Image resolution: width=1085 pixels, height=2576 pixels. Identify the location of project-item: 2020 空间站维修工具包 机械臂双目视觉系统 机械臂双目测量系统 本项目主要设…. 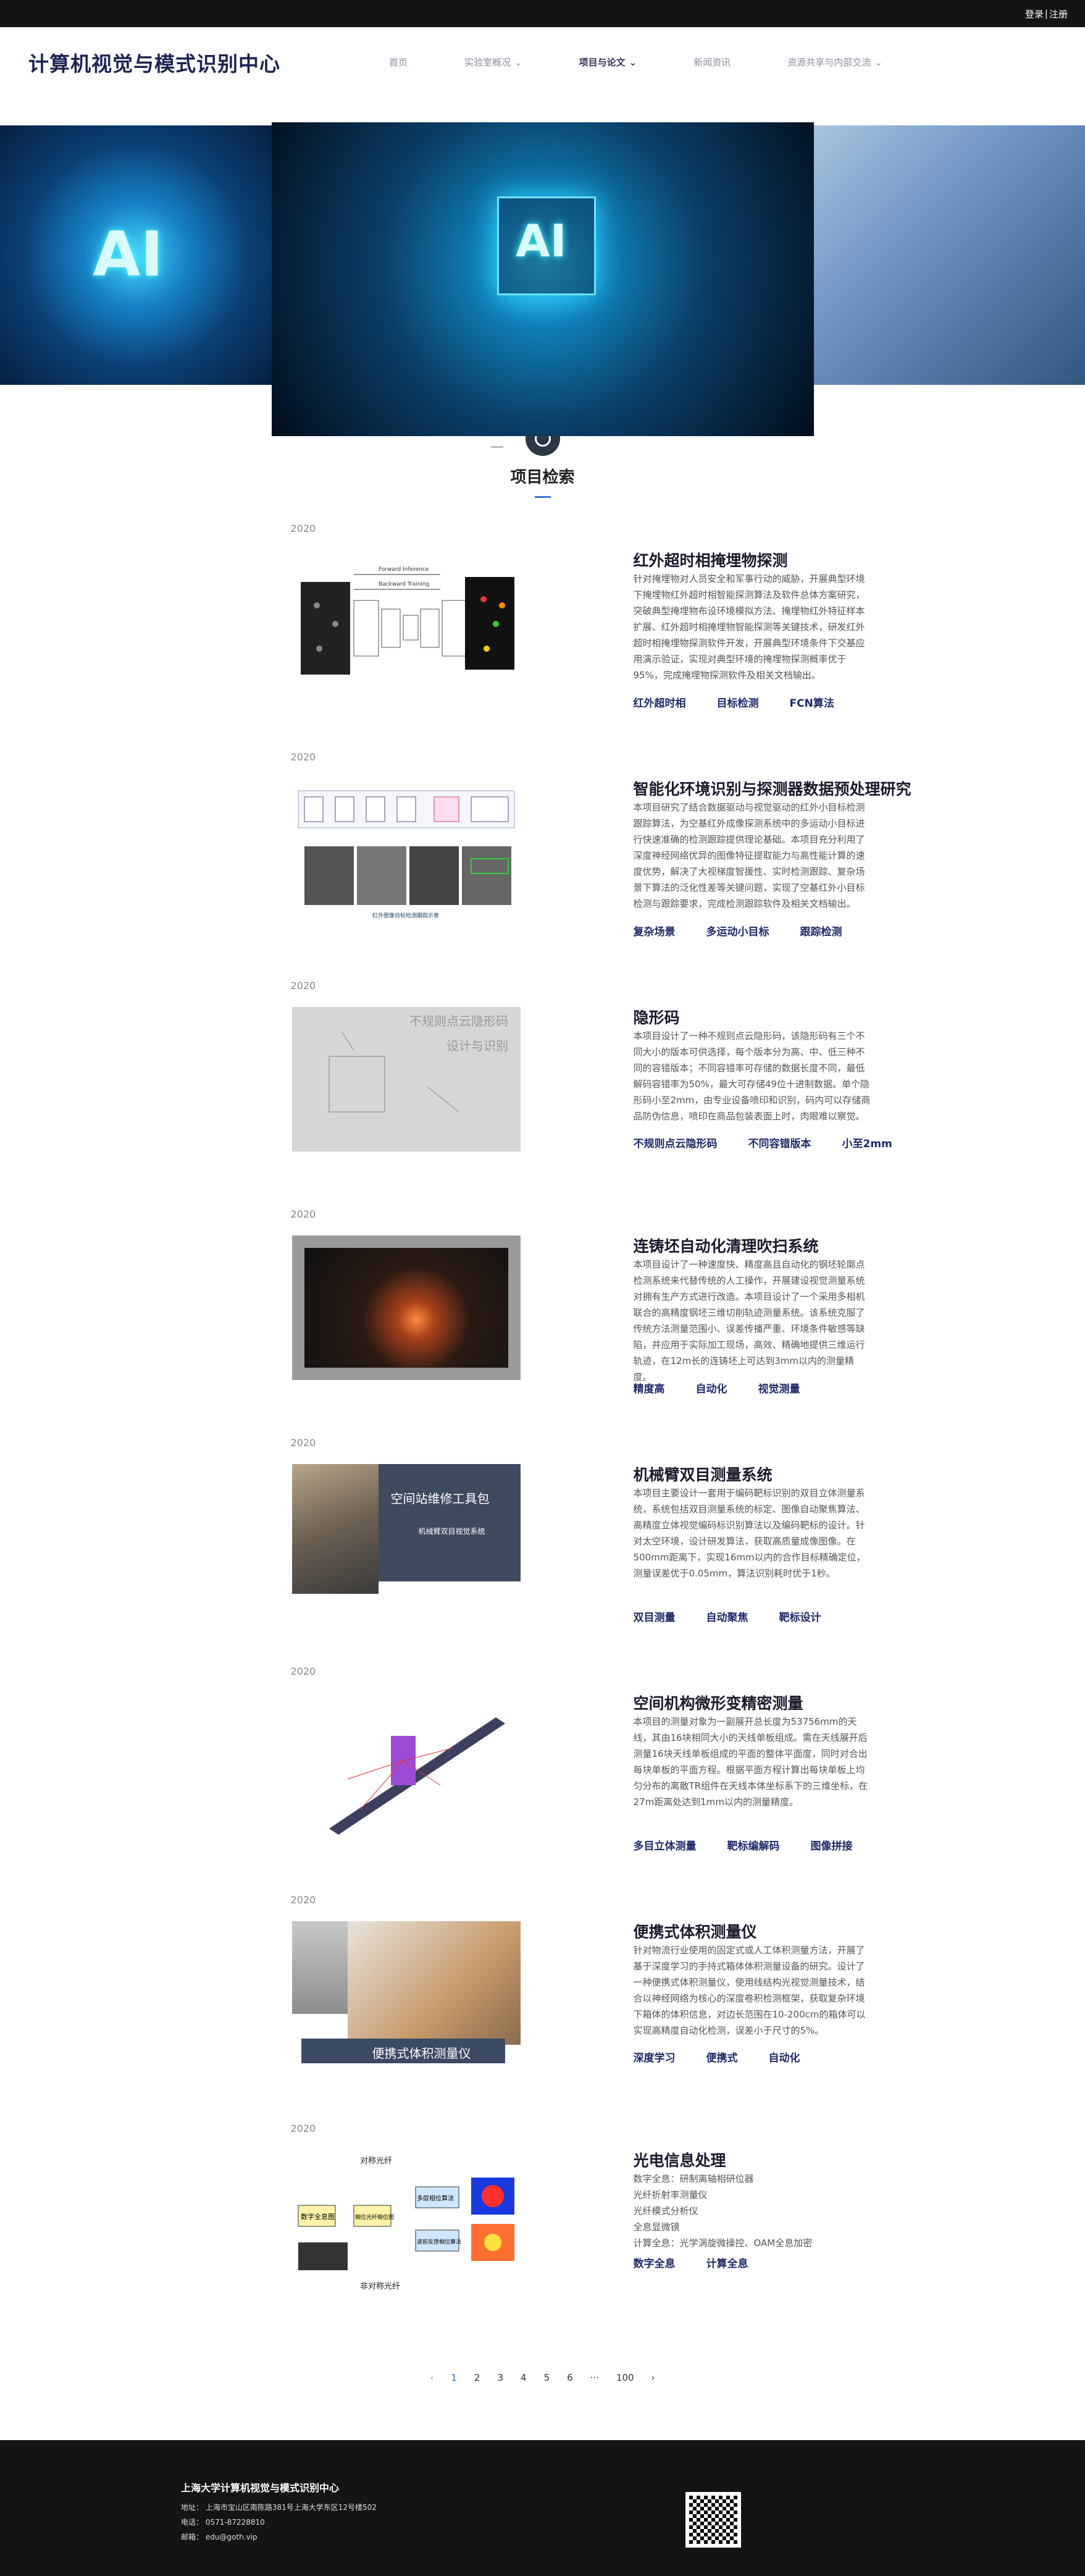
(543, 1548).